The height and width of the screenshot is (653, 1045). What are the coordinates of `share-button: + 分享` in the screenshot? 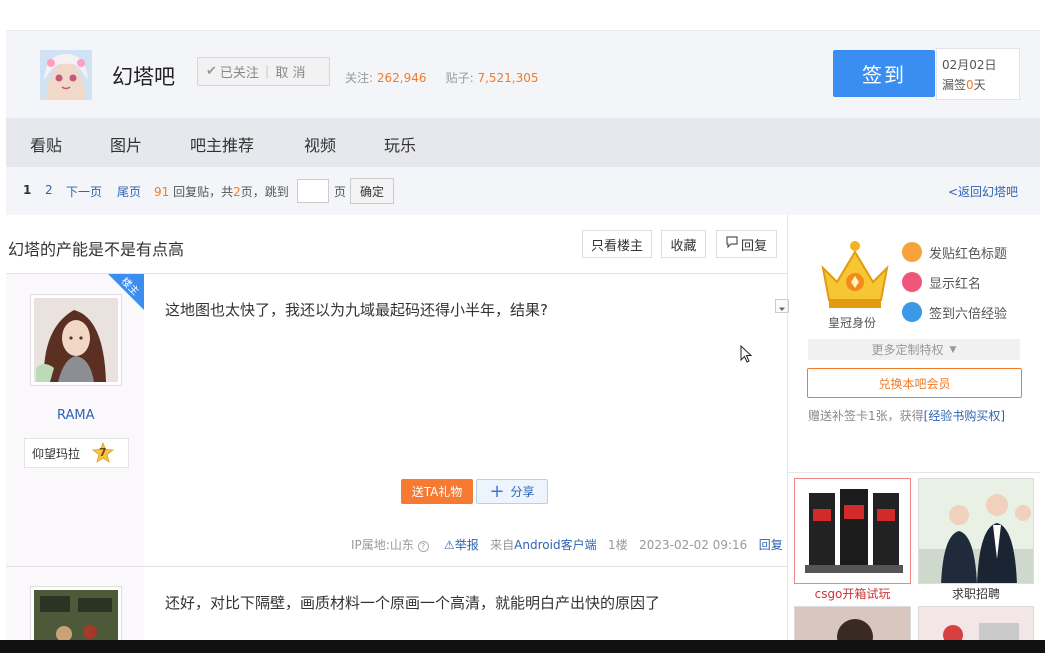 It's located at (512, 491).